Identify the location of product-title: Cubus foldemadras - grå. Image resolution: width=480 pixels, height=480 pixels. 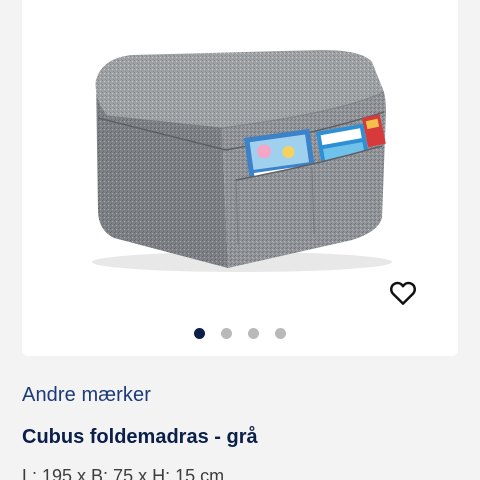
(140, 437).